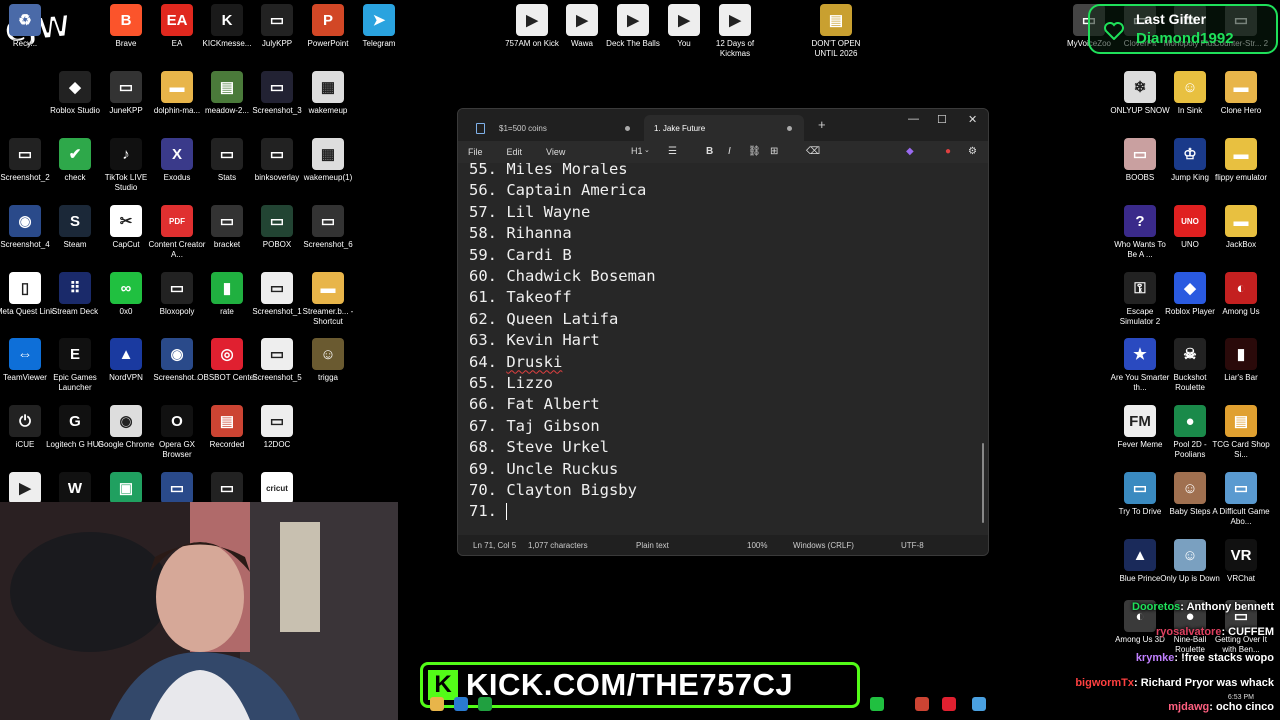 The height and width of the screenshot is (720, 1280). Describe the element at coordinates (912, 545) in the screenshot. I see `encoding: UTF-8` at that location.